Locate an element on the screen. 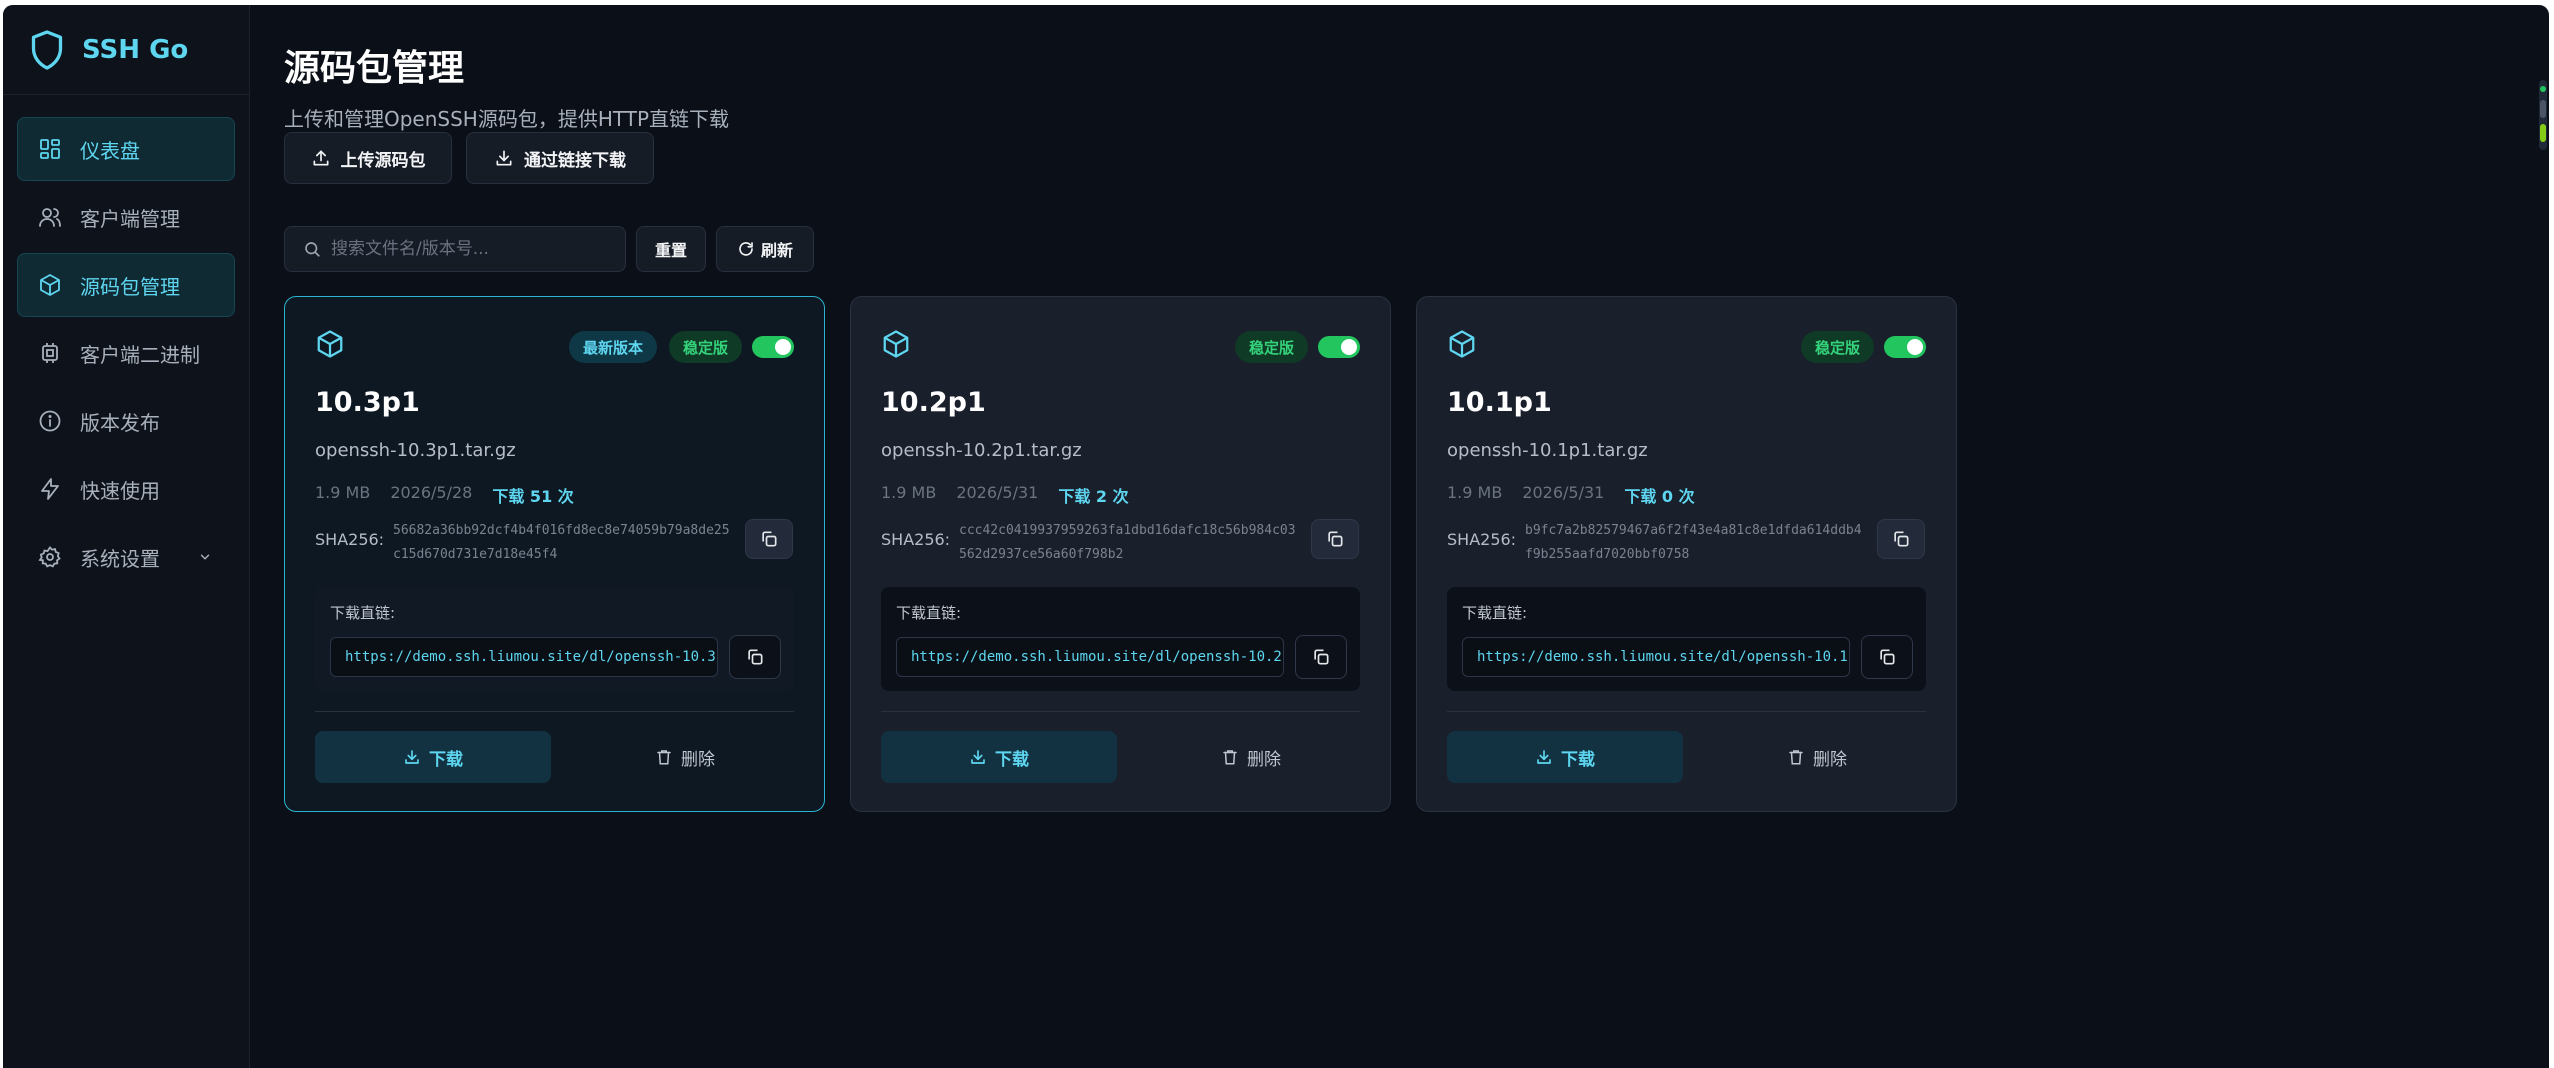 This screenshot has height=1068, width=2554. refresh-button: 刷新 is located at coordinates (765, 249).